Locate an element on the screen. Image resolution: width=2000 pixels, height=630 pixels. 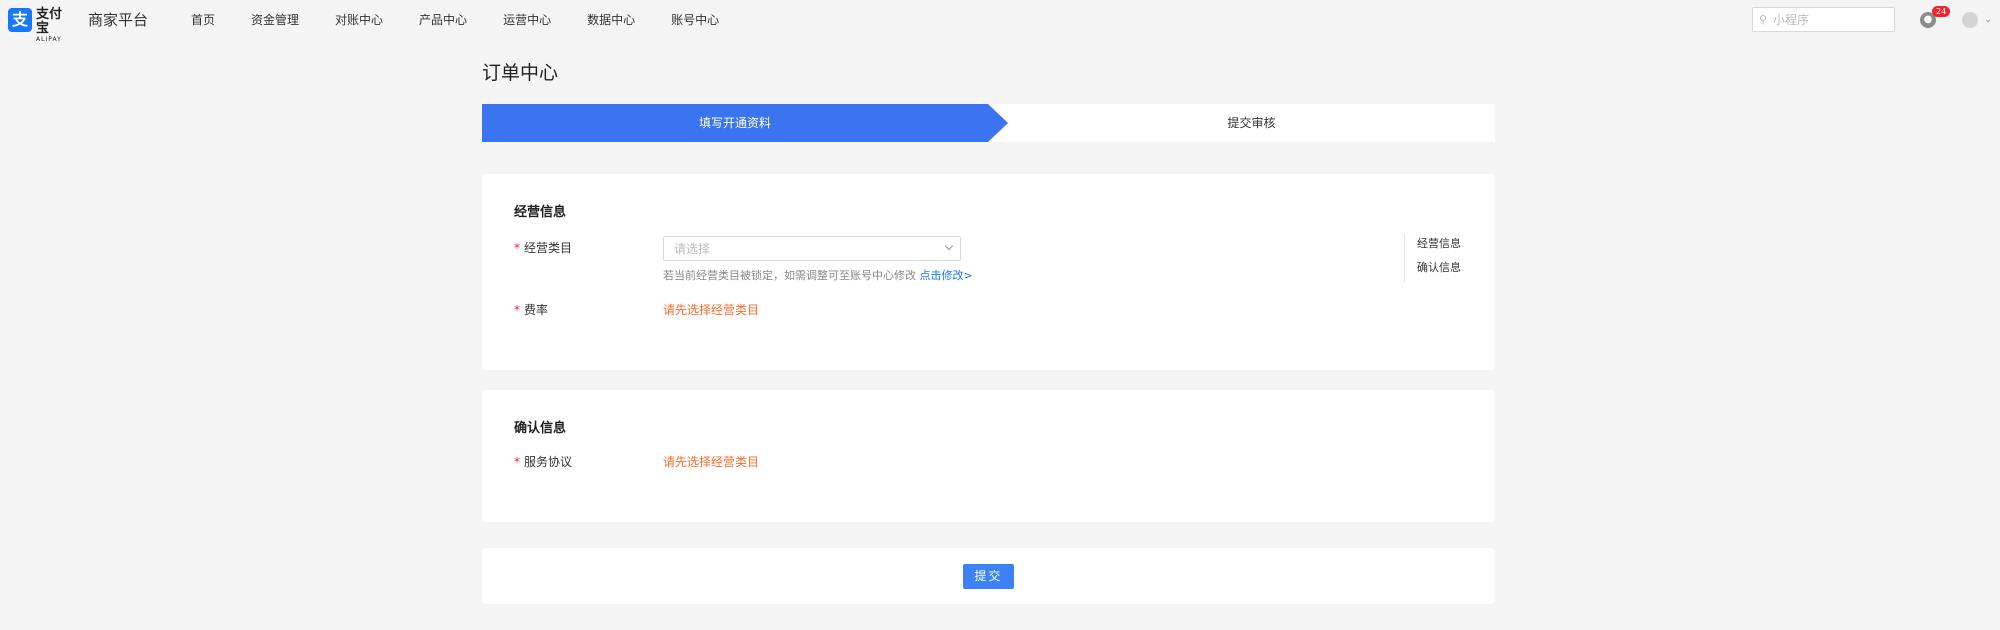
agreement-label: * 服务协议 is located at coordinates (543, 462).